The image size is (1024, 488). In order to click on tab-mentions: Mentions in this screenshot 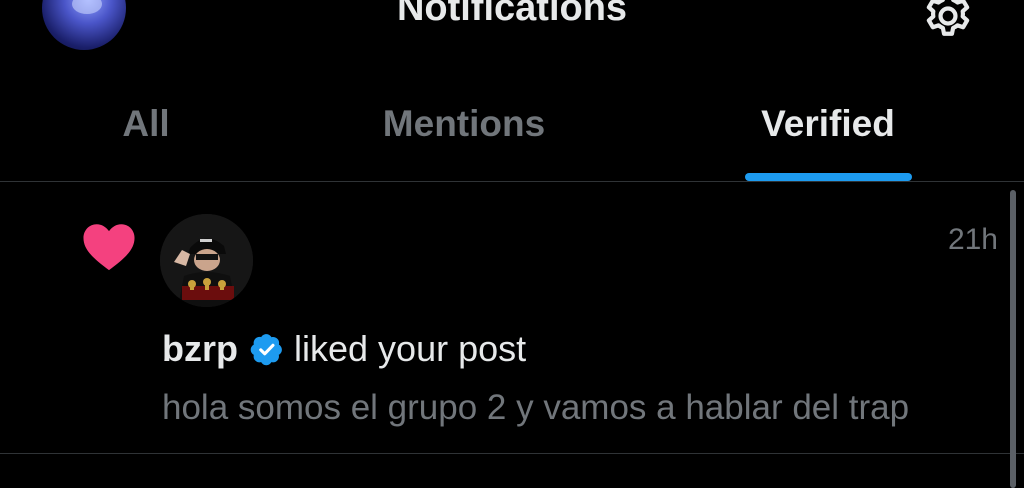, I will do `click(464, 124)`.